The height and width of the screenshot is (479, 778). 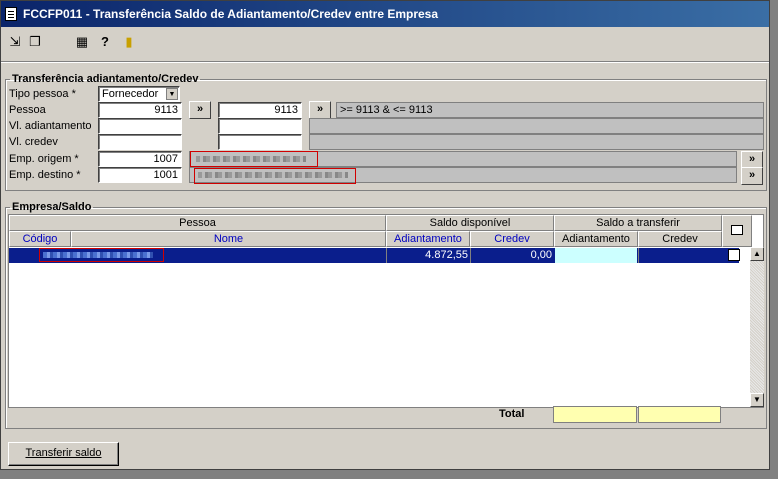 What do you see at coordinates (27, 110) in the screenshot?
I see `pessoa-label: Pessoa` at bounding box center [27, 110].